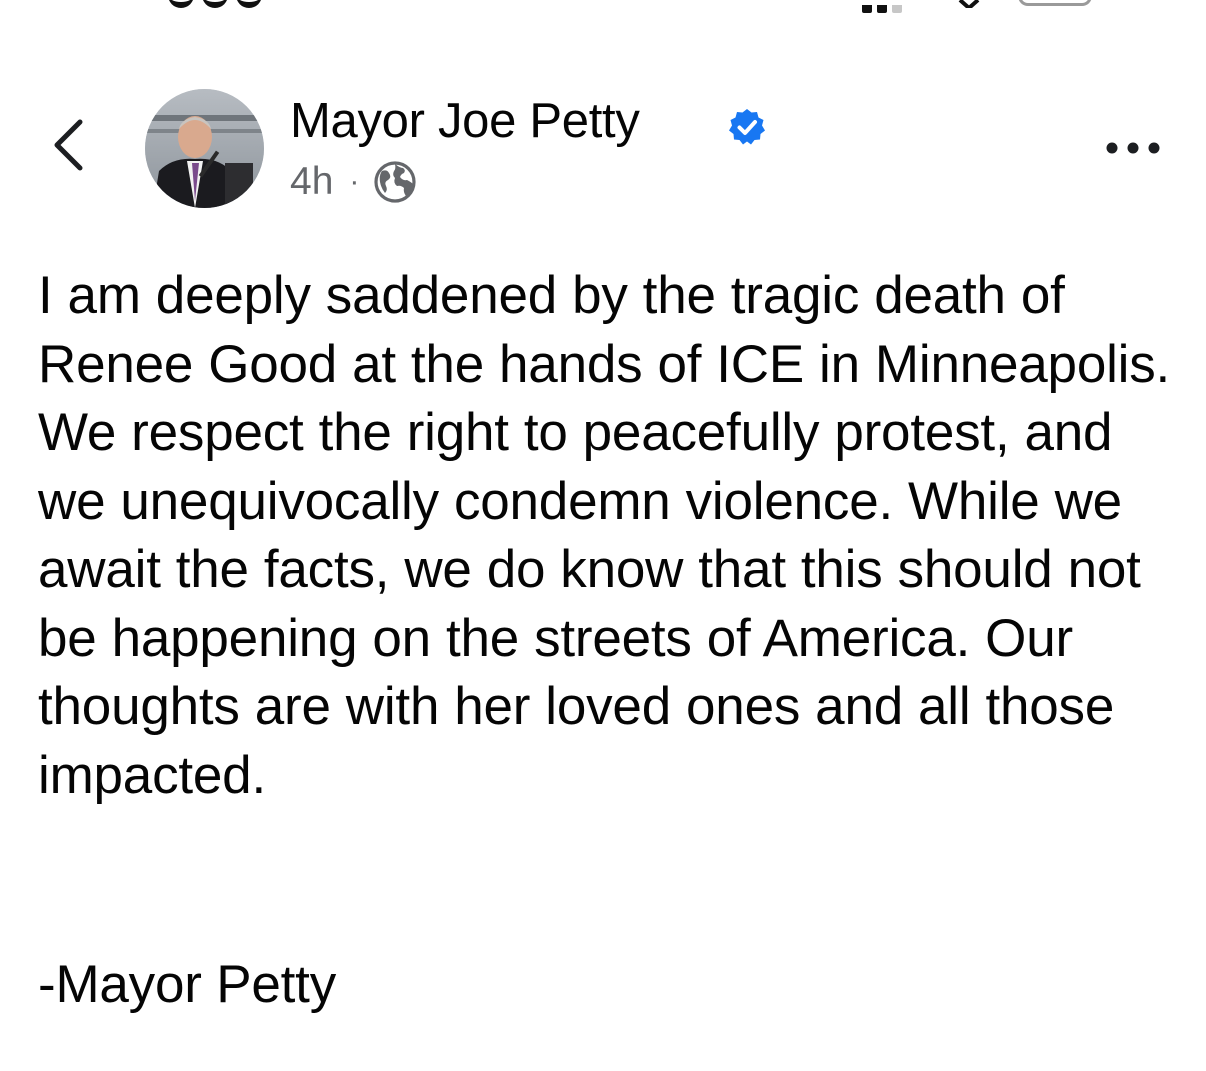 This screenshot has height=1071, width=1206. What do you see at coordinates (603, 7) in the screenshot?
I see `status-bar` at bounding box center [603, 7].